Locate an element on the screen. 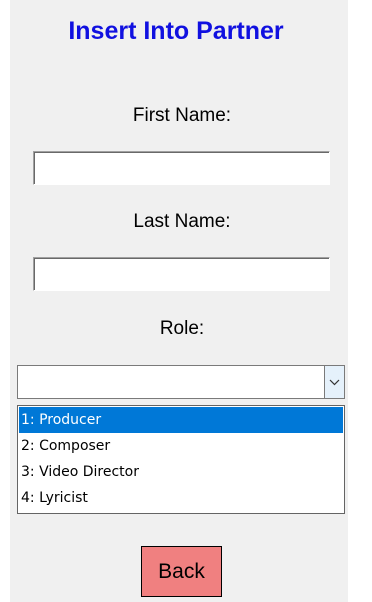 The width and height of the screenshot is (372, 602). page-title: Insert Into Partner is located at coordinates (176, 31).